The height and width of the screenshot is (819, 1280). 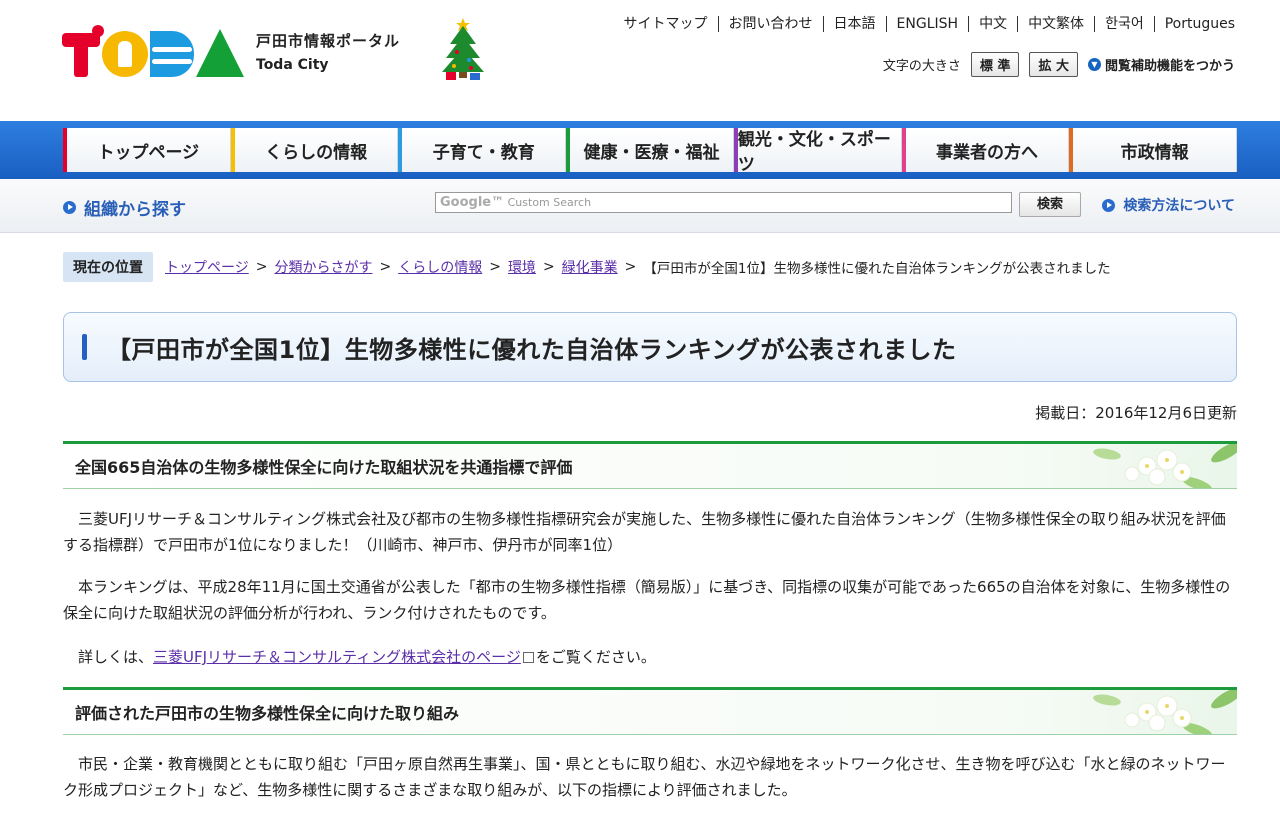 I want to click on search-placeholder-brand: Google™, so click(x=472, y=202).